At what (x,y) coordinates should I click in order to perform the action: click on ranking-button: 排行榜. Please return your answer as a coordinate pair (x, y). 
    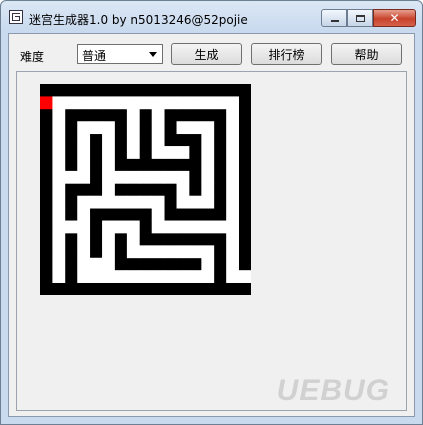
    Looking at the image, I should click on (286, 54).